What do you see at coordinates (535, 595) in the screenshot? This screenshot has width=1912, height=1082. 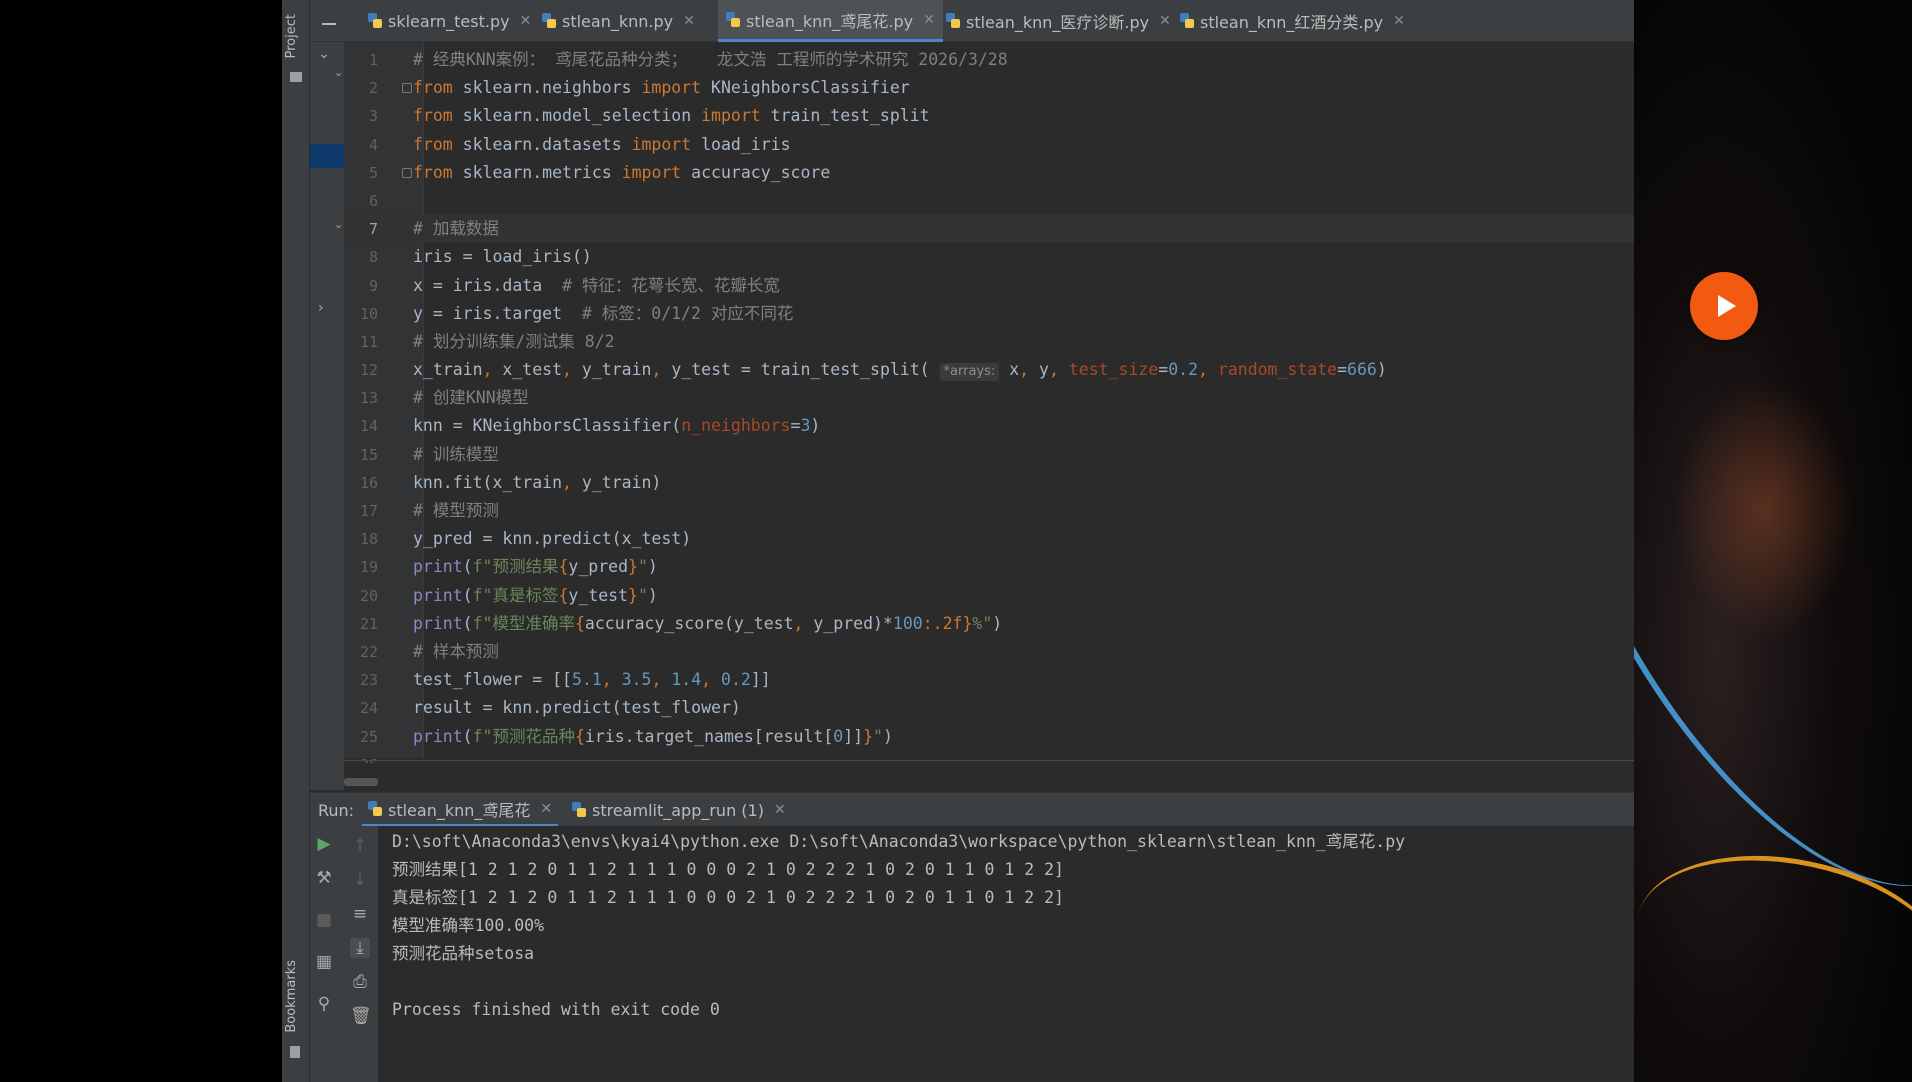 I see `code-text: print(f"真是标签{y_test}")` at bounding box center [535, 595].